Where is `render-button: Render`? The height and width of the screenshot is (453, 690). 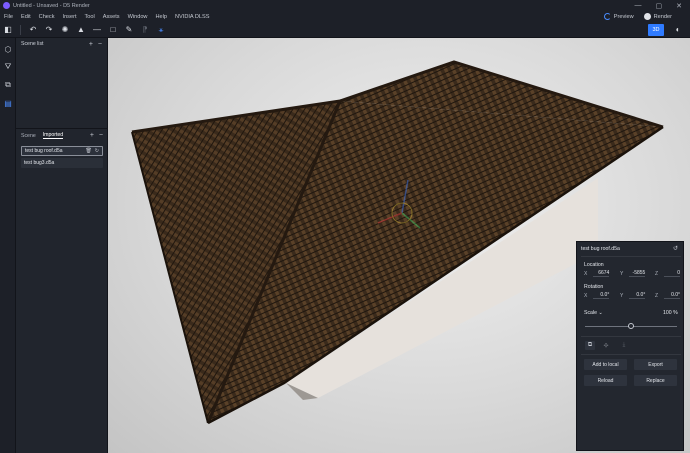
render-button: Render is located at coordinates (657, 16).